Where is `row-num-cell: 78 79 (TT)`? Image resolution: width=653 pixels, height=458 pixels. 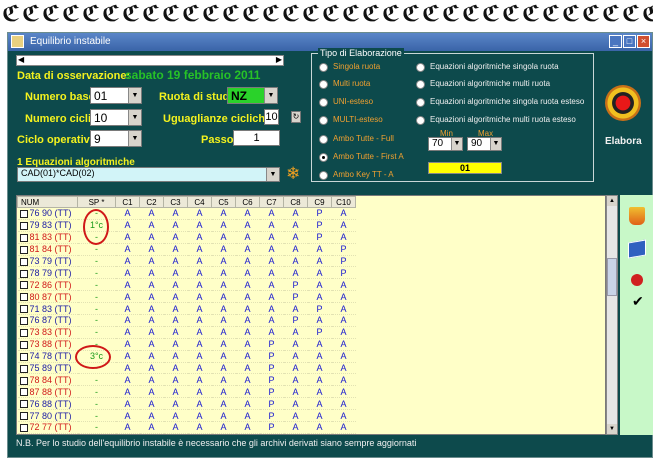 row-num-cell: 78 79 (TT) is located at coordinates (47, 273).